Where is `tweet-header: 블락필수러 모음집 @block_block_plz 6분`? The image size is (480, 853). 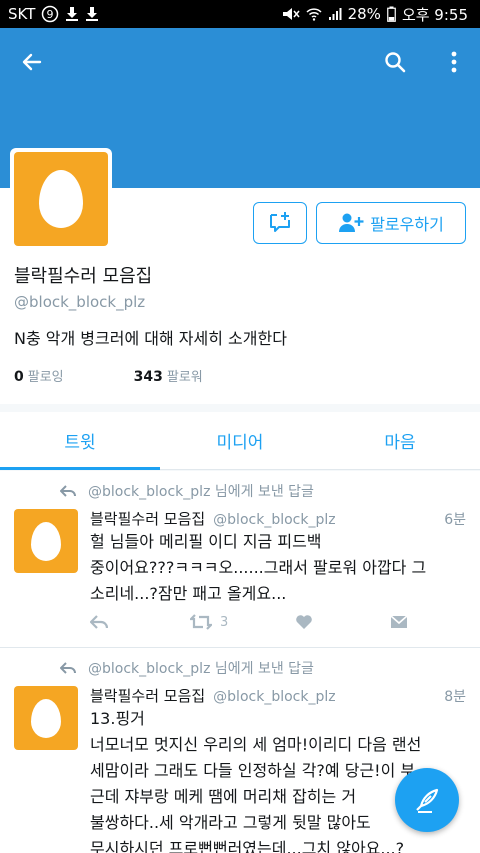
tweet-header: 블락필수러 모음집 @block_block_plz 6분 is located at coordinates (278, 518).